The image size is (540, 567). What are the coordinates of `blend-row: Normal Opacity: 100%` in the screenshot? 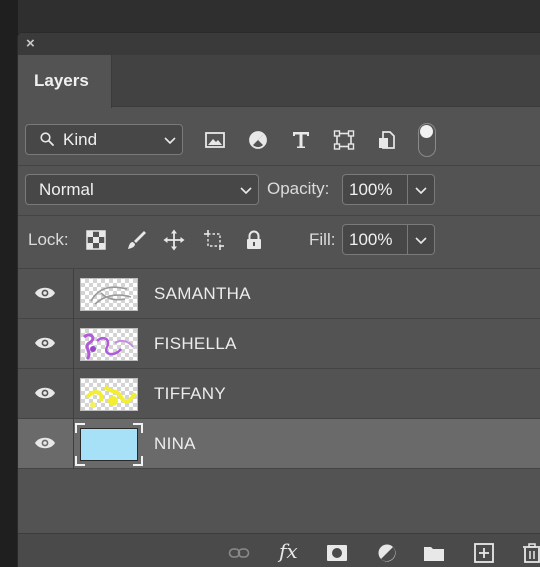 It's located at (279, 190).